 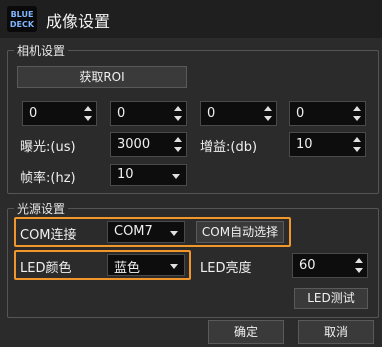 I want to click on framerate-value: 10, so click(x=125, y=174).